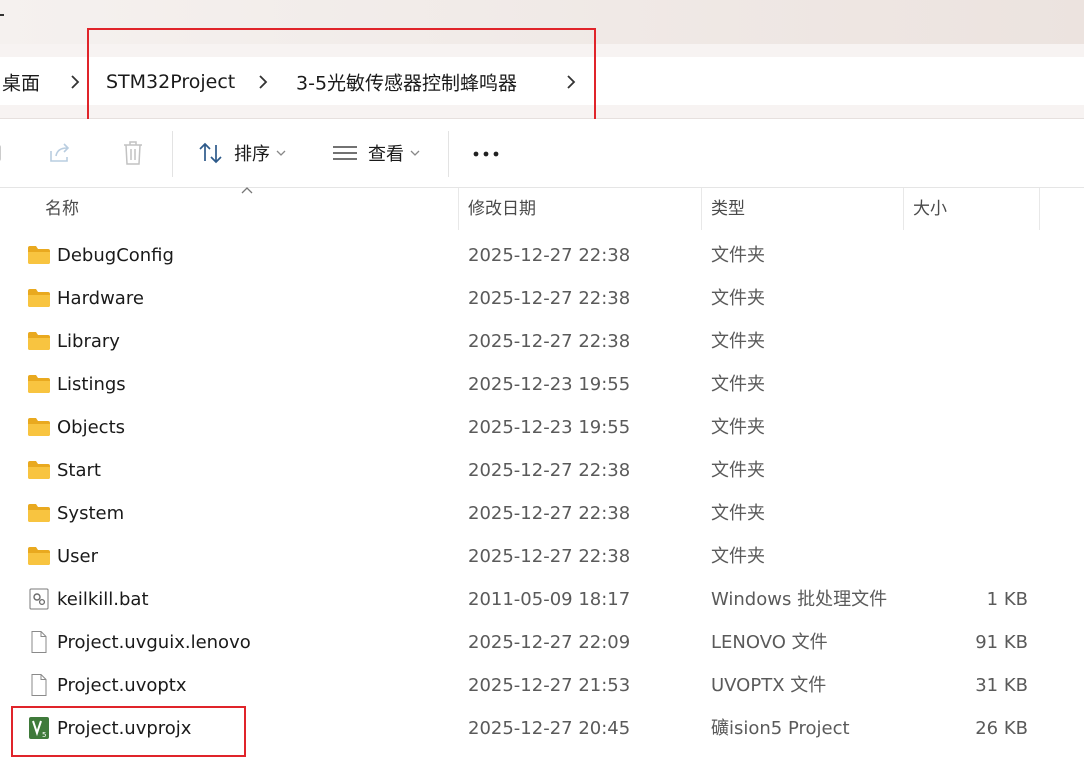 This screenshot has height=782, width=1084. I want to click on view-button: 查看, so click(376, 153).